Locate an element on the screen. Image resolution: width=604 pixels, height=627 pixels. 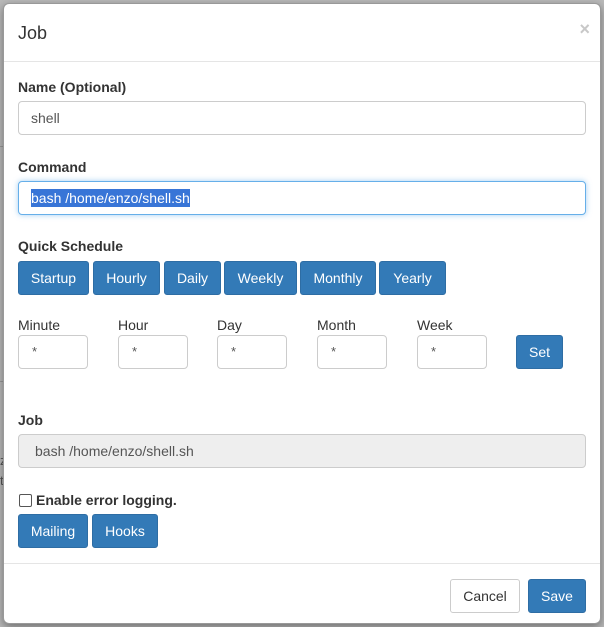
week-label: Week is located at coordinates (435, 325).